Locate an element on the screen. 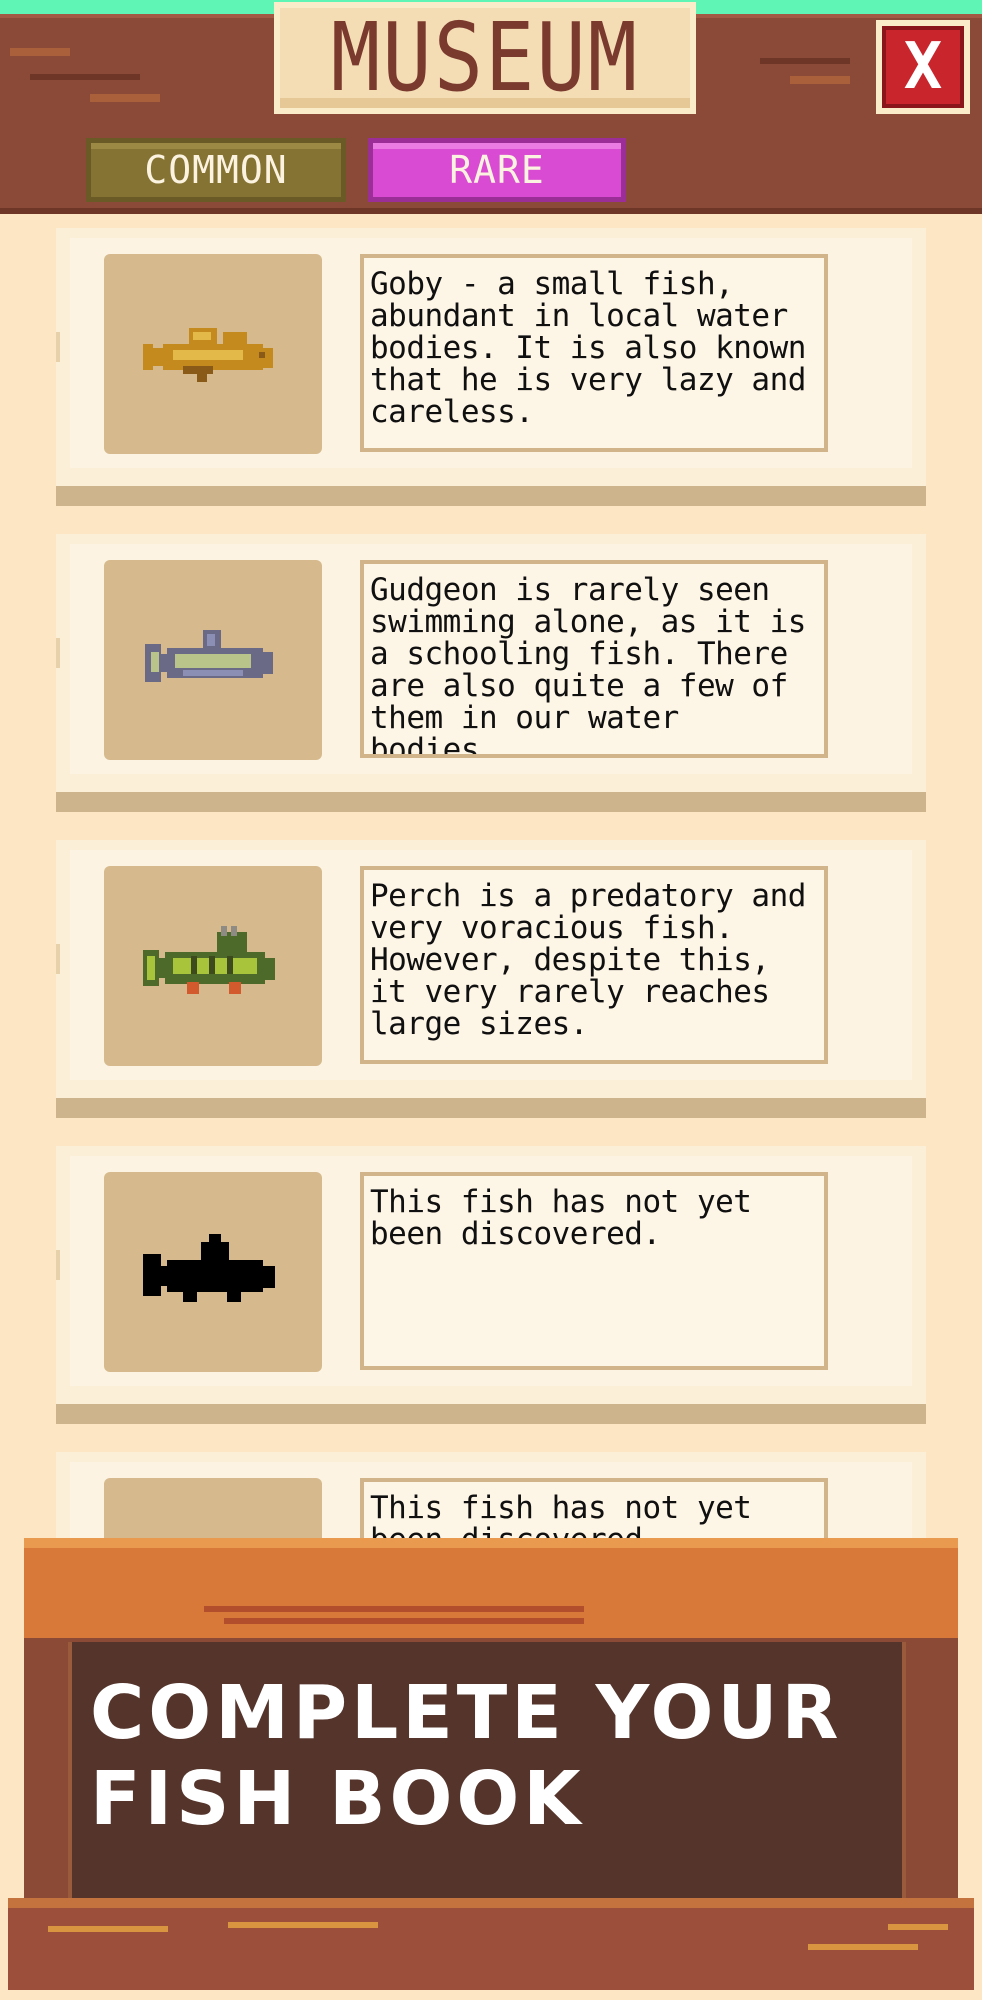  tab-bar: COMMON RARE is located at coordinates (491, 169).